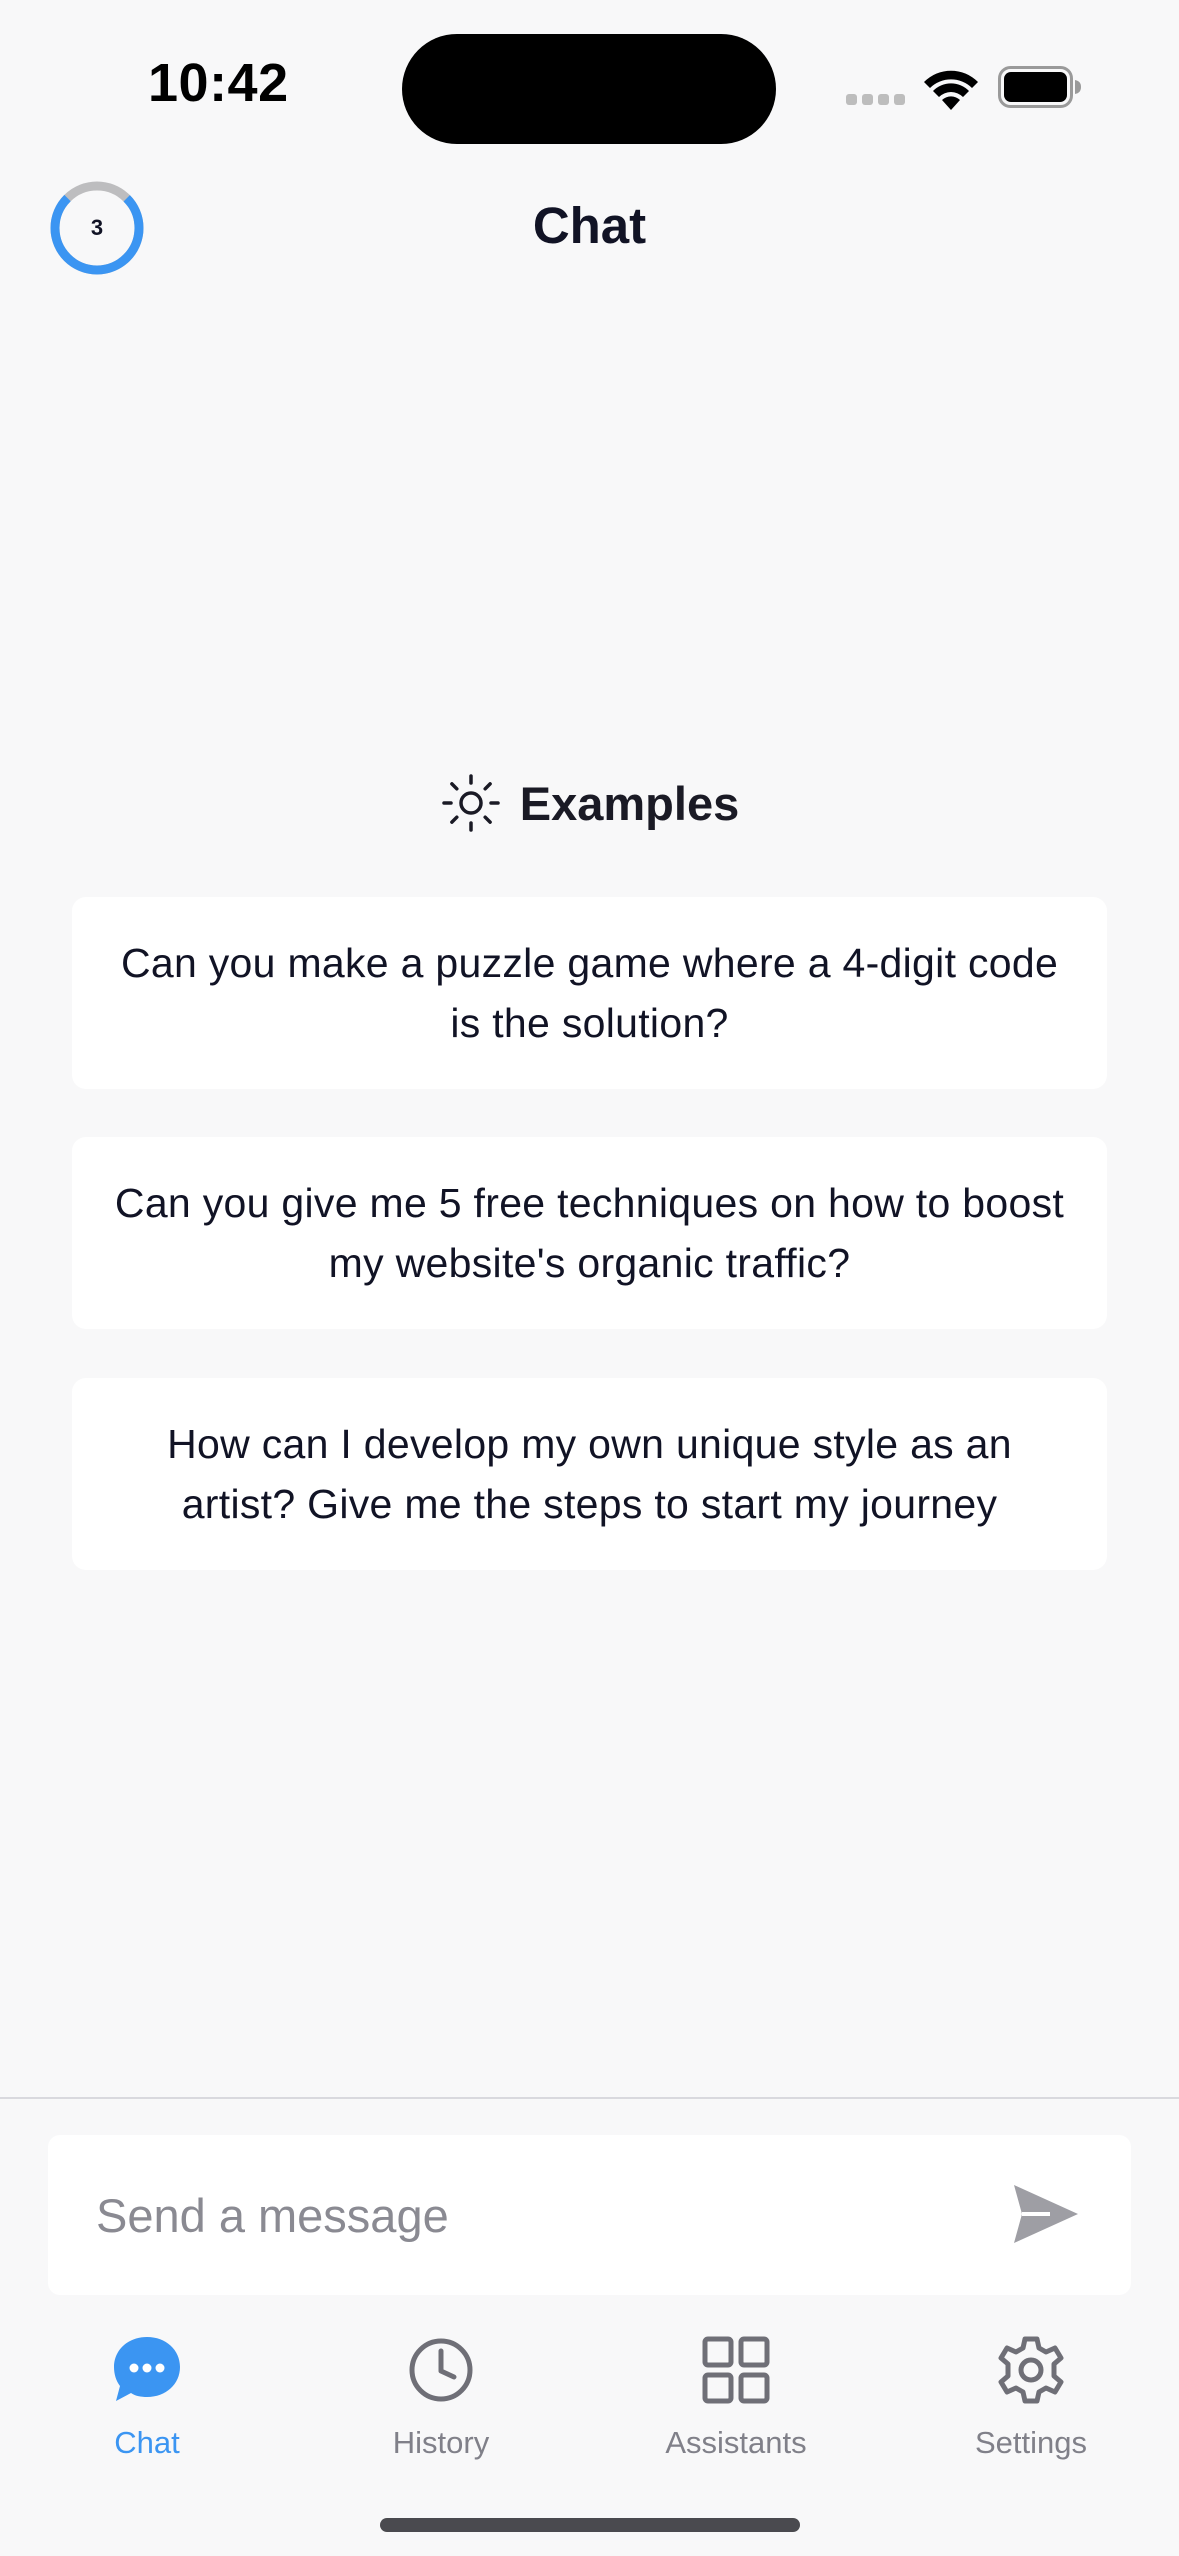  I want to click on tab-settings: Settings, so click(1031, 2403).